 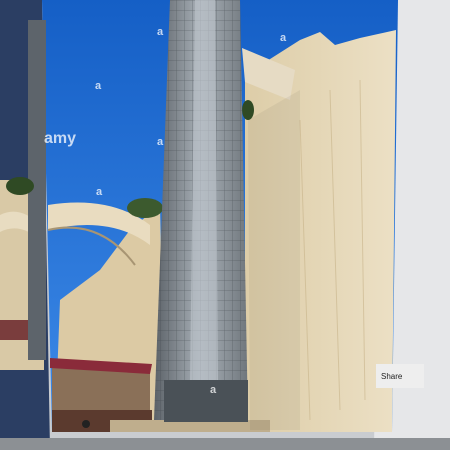 I want to click on share-button: Share, so click(x=400, y=376).